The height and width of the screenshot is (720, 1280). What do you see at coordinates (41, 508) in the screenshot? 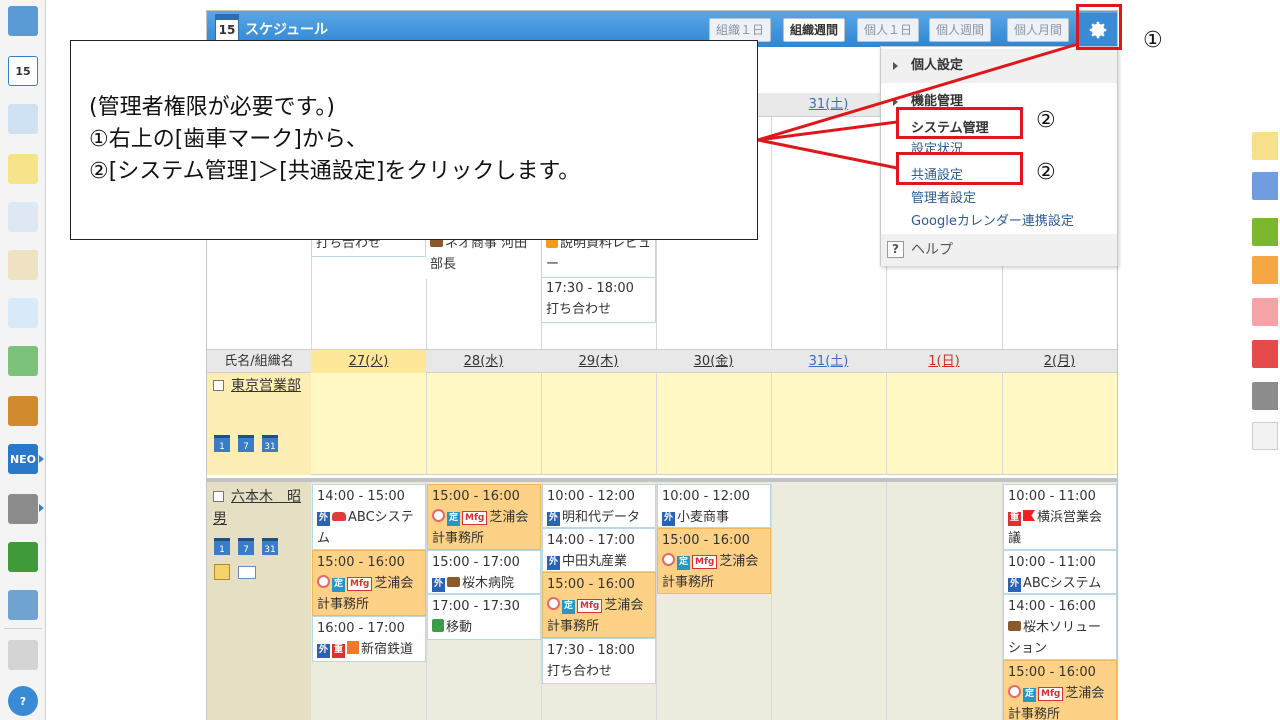
I see `folder-expand-icon` at bounding box center [41, 508].